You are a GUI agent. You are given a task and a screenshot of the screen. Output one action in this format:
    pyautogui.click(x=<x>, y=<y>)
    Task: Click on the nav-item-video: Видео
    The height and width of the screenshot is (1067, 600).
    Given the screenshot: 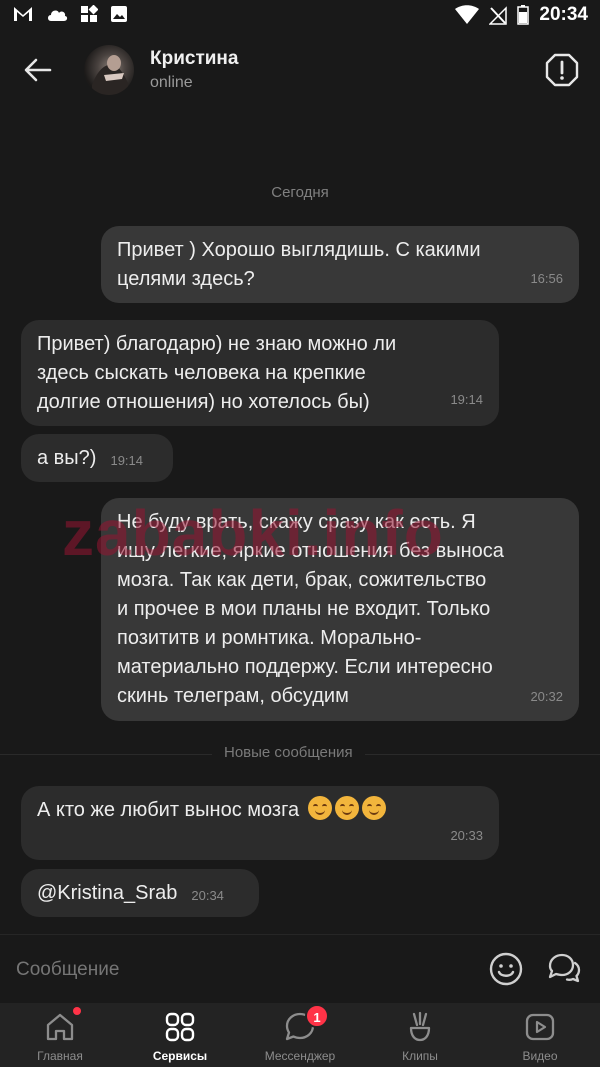 What is the action you would take?
    pyautogui.click(x=540, y=1035)
    